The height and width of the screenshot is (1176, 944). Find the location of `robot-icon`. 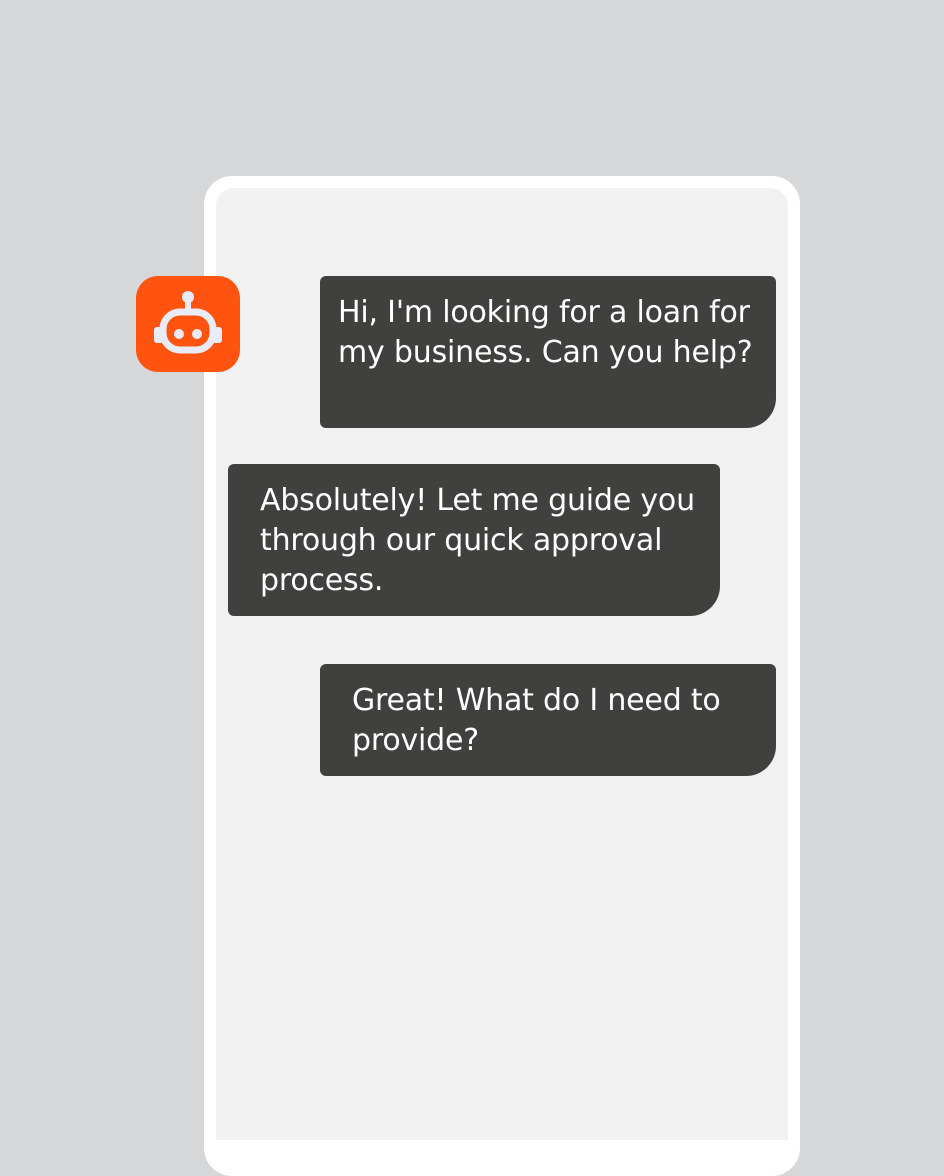

robot-icon is located at coordinates (188, 322).